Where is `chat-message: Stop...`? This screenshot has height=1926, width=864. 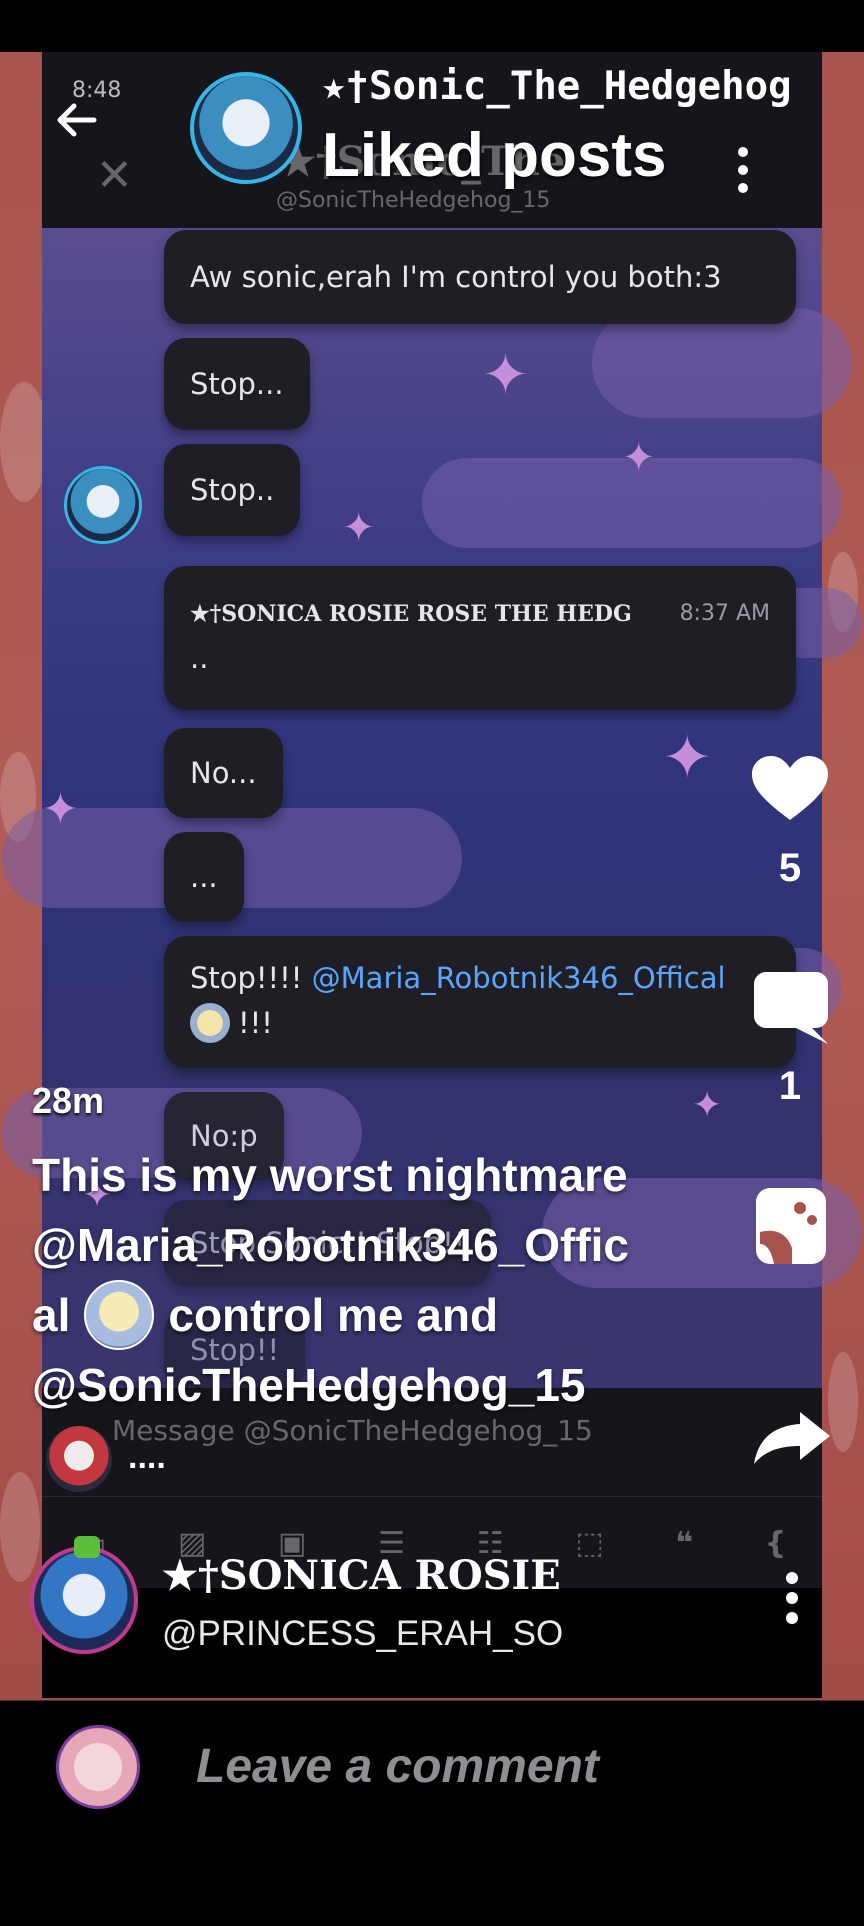
chat-message: Stop... is located at coordinates (237, 384).